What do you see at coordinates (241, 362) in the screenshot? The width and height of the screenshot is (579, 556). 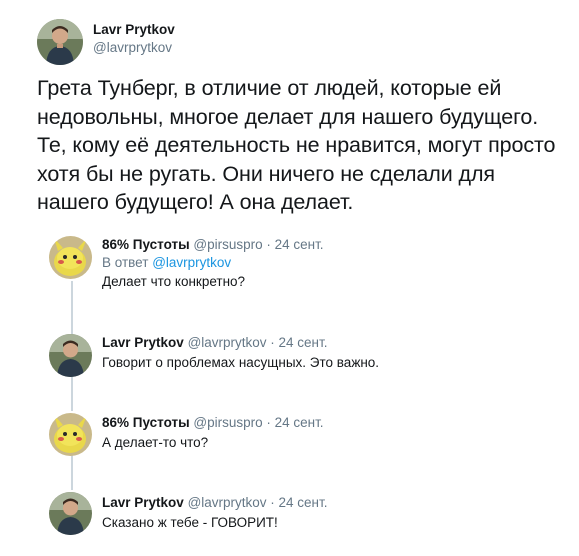 I see `reply-text: Говорит о проблемах насущных. Это важно.` at bounding box center [241, 362].